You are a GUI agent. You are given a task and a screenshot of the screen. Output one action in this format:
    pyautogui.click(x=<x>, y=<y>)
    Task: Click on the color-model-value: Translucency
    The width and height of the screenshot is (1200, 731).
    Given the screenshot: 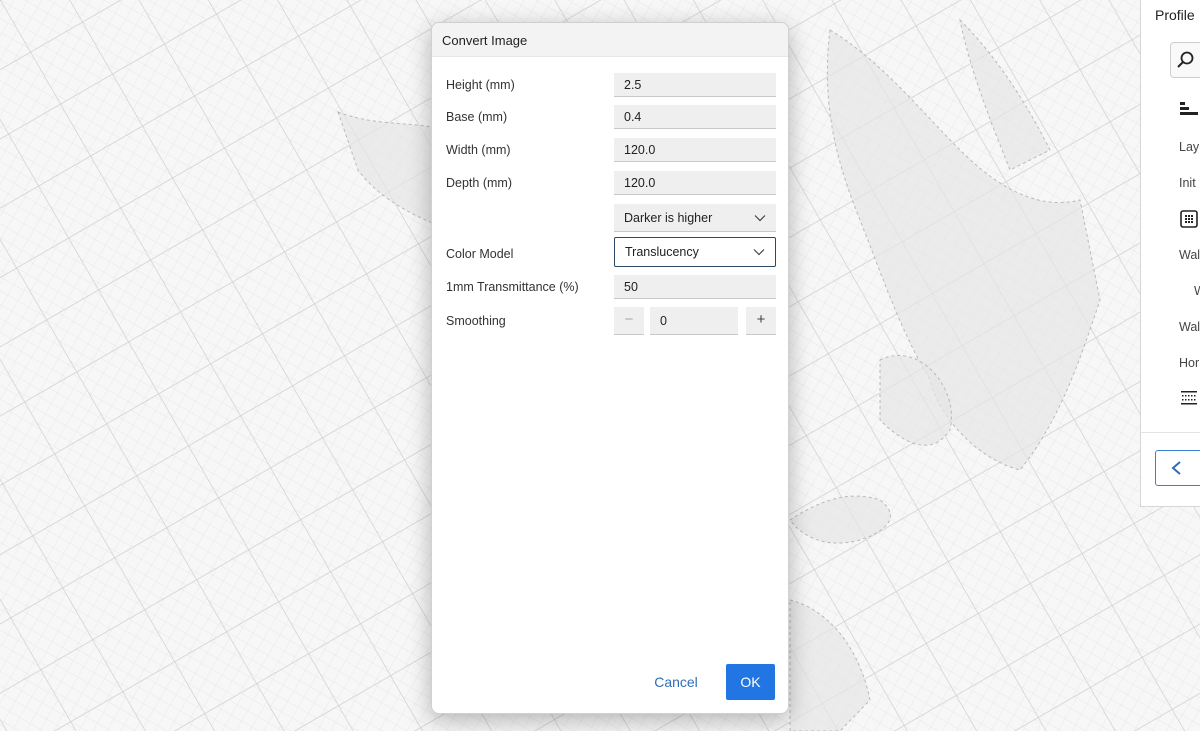 What is the action you would take?
    pyautogui.click(x=662, y=252)
    